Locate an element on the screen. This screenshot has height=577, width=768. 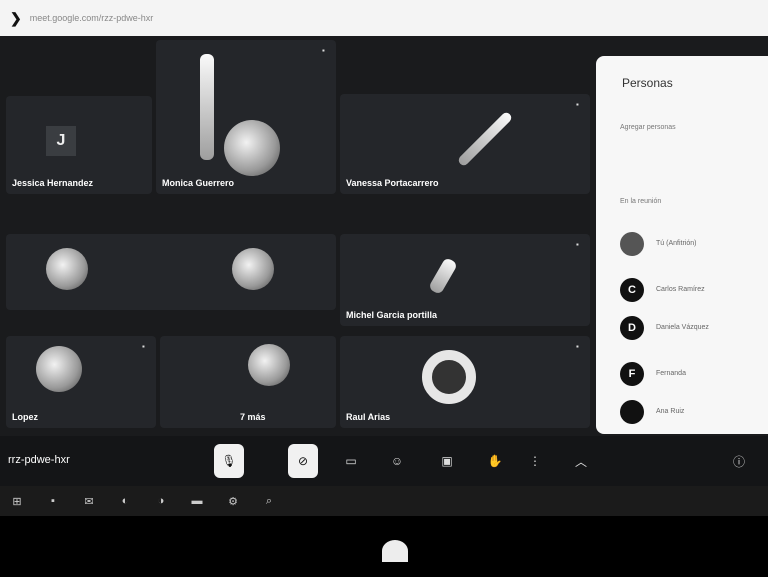
participant-tile is located at coordinates (171, 272).